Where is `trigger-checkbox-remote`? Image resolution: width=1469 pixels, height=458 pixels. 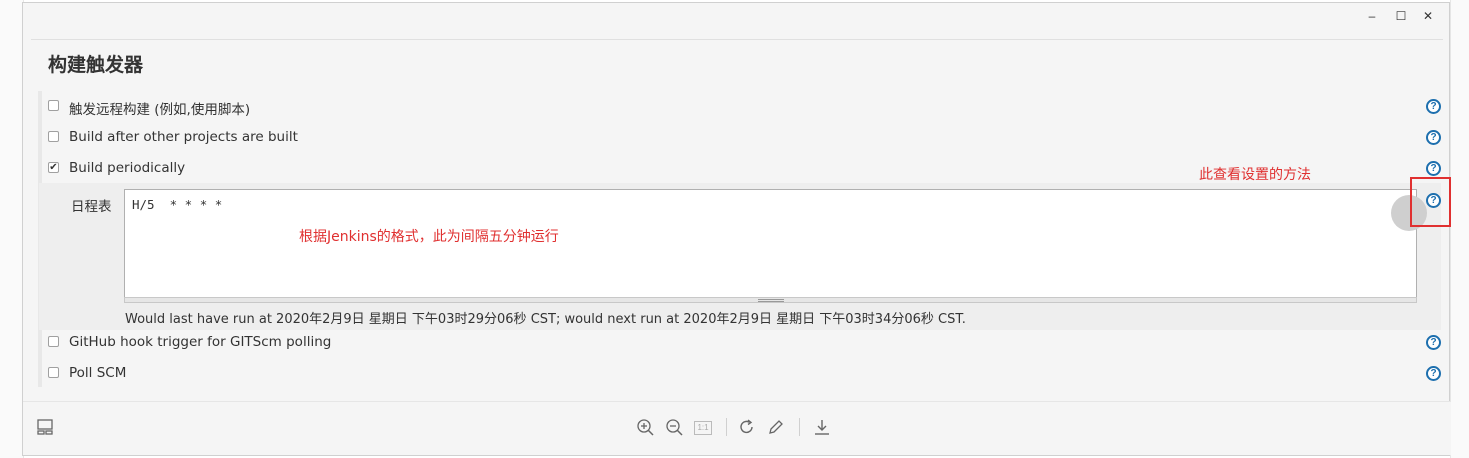 trigger-checkbox-remote is located at coordinates (53, 105).